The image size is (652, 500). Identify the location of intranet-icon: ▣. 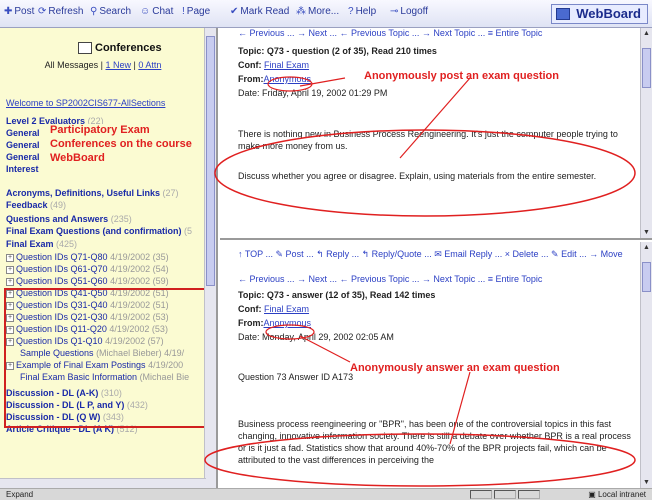
(593, 494).